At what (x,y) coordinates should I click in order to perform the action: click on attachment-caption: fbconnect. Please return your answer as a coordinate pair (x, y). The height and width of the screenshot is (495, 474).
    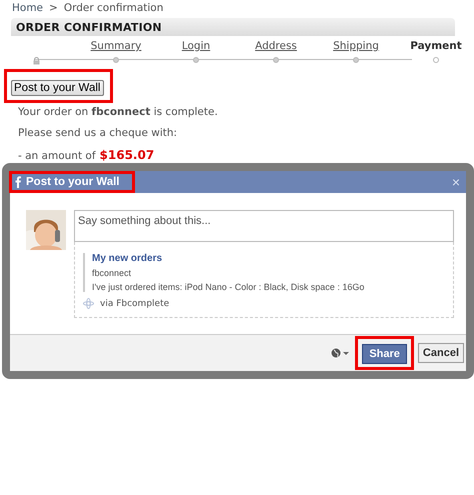
    Looking at the image, I should click on (112, 273).